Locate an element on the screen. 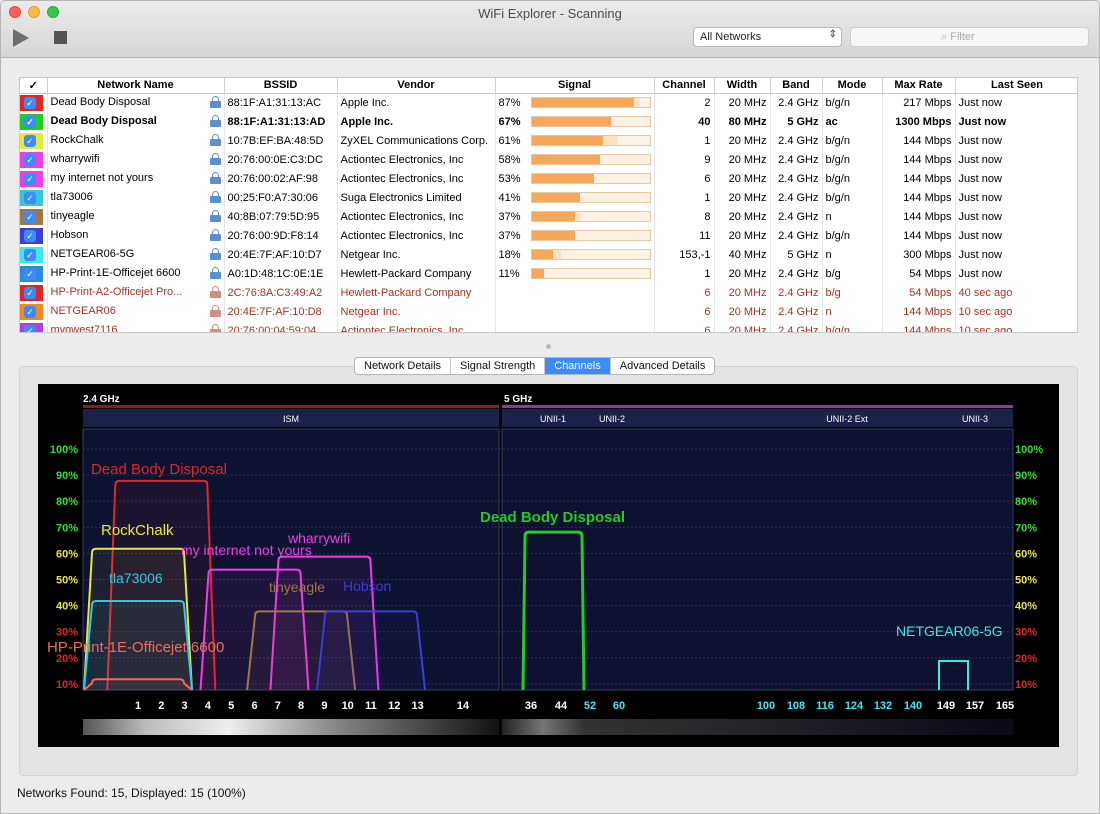 Image resolution: width=1100 pixels, height=814 pixels. y-tick-left: 40% is located at coordinates (67, 607).